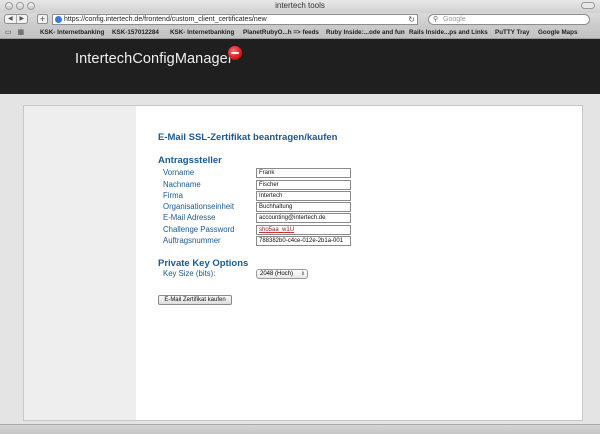 This screenshot has width=600, height=434. Describe the element at coordinates (512, 32) in the screenshot. I see `bookmark-item: PuTTY Tray` at that location.